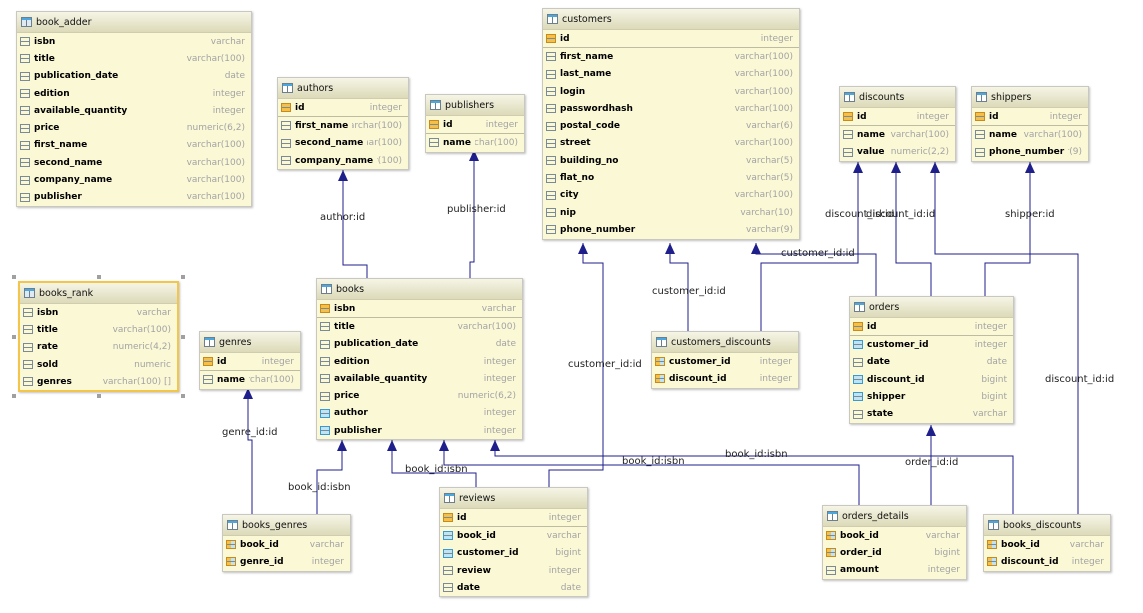 Image resolution: width=1143 pixels, height=613 pixels. Describe the element at coordinates (913, 229) in the screenshot. I see `relationship-line-orders-to-discounts` at that location.